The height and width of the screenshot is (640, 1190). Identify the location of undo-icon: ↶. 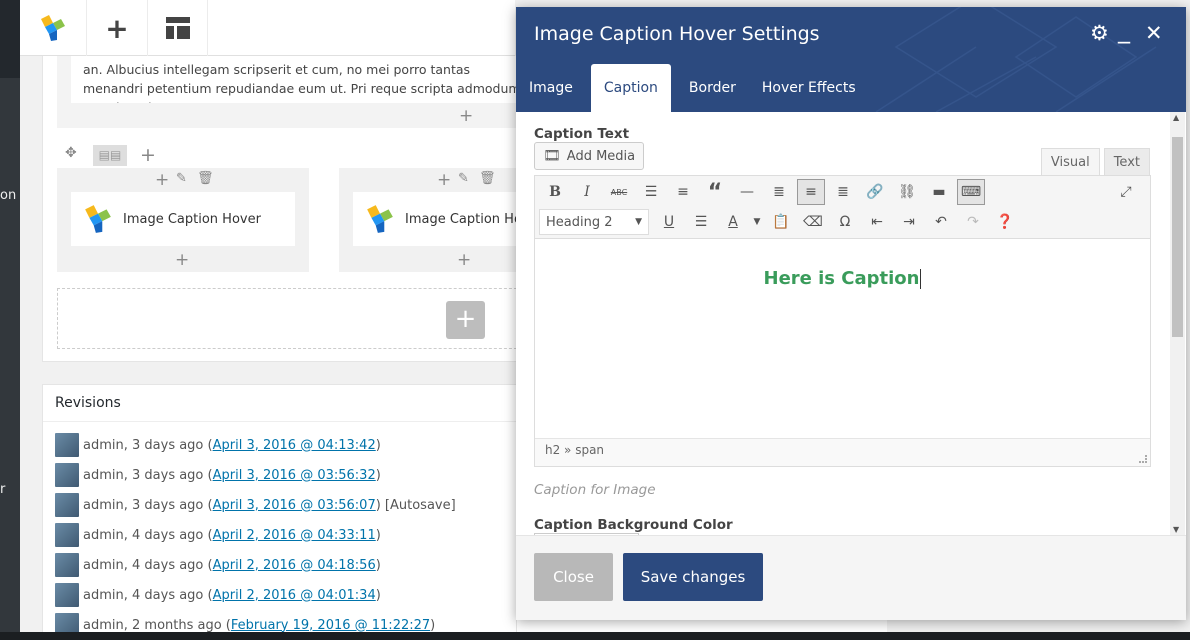
(941, 222).